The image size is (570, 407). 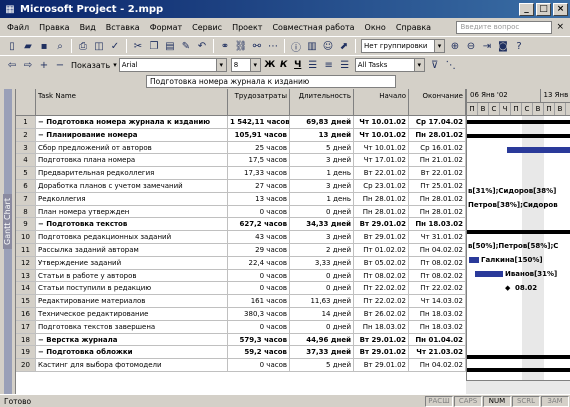 I want to click on row-id: 19, so click(x=26, y=352).